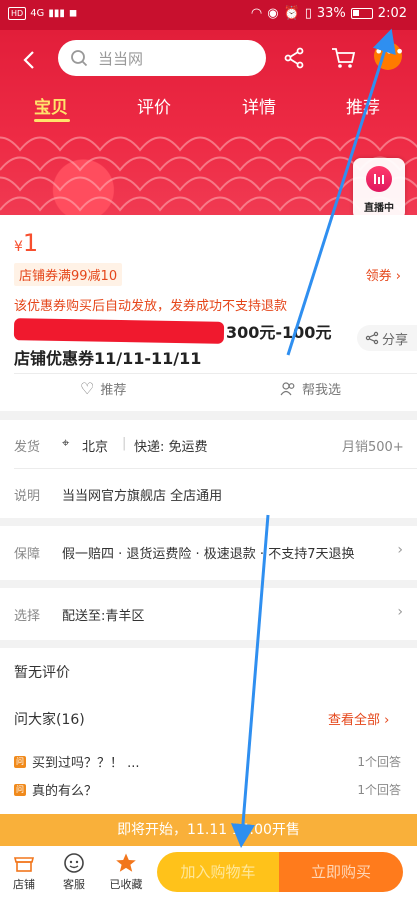 The height and width of the screenshot is (898, 417). Describe the element at coordinates (74, 863) in the screenshot. I see `chat-face-icon` at that location.